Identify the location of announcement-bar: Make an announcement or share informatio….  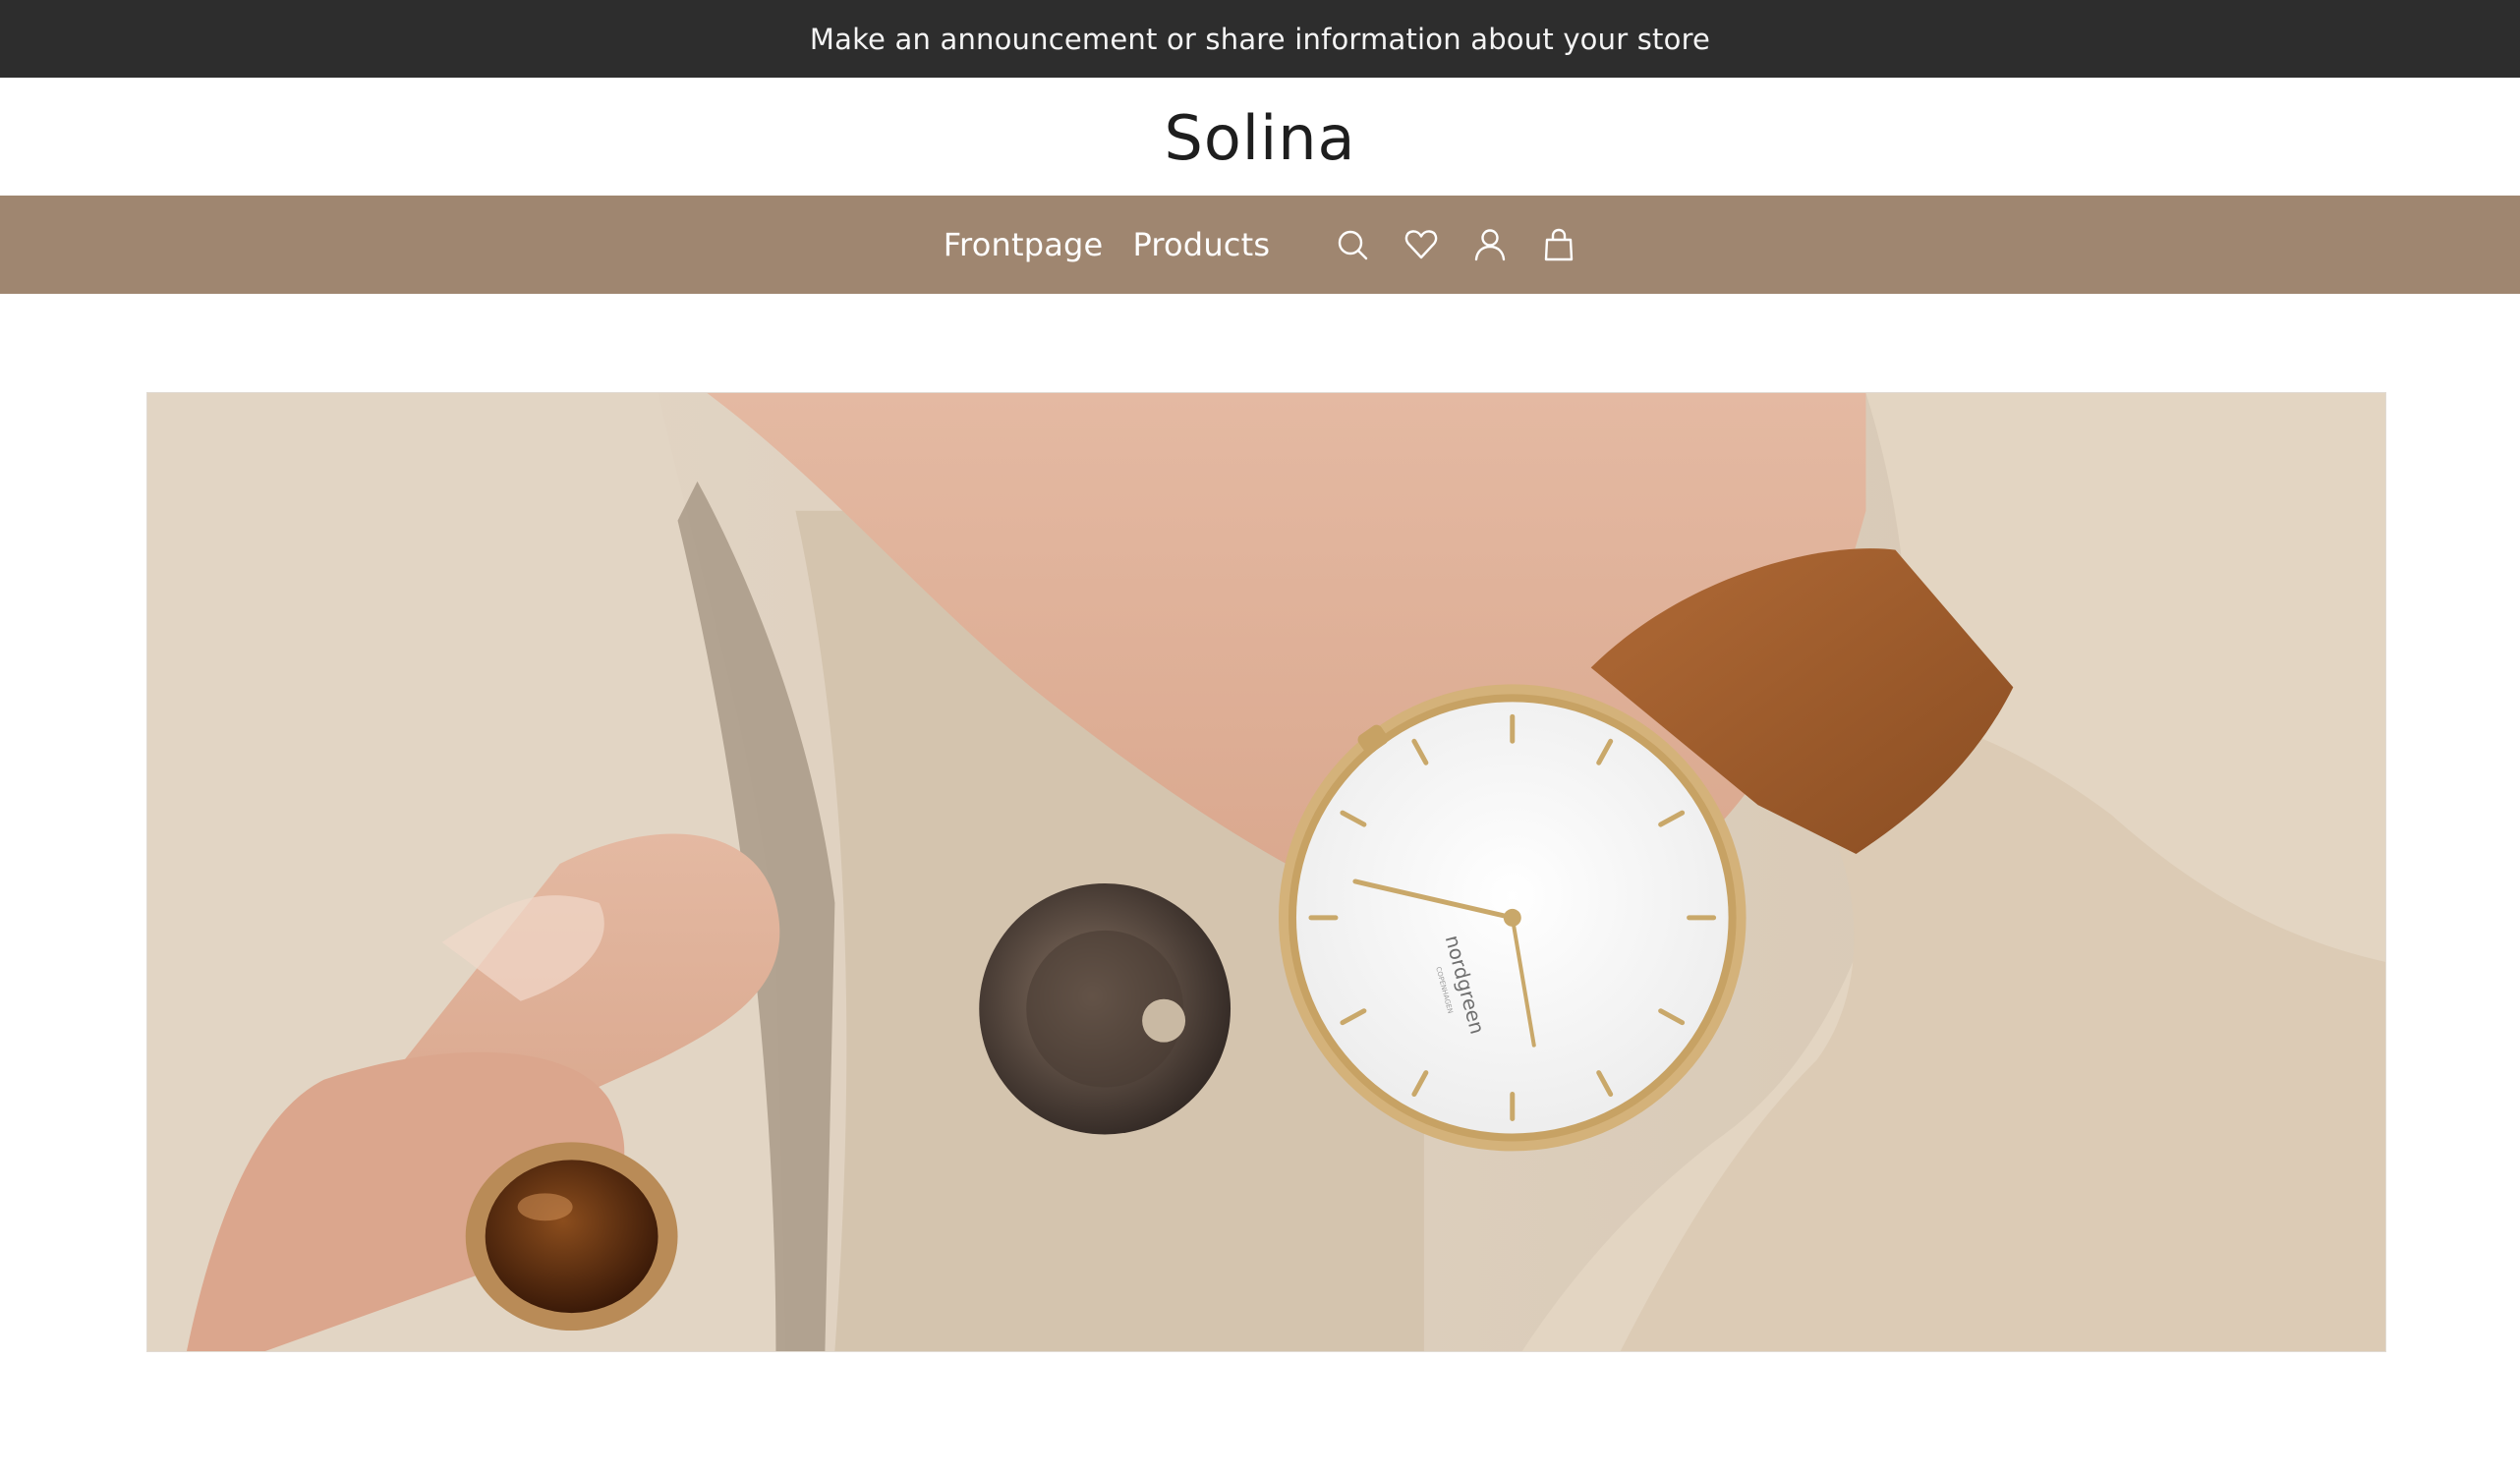
(1260, 39).